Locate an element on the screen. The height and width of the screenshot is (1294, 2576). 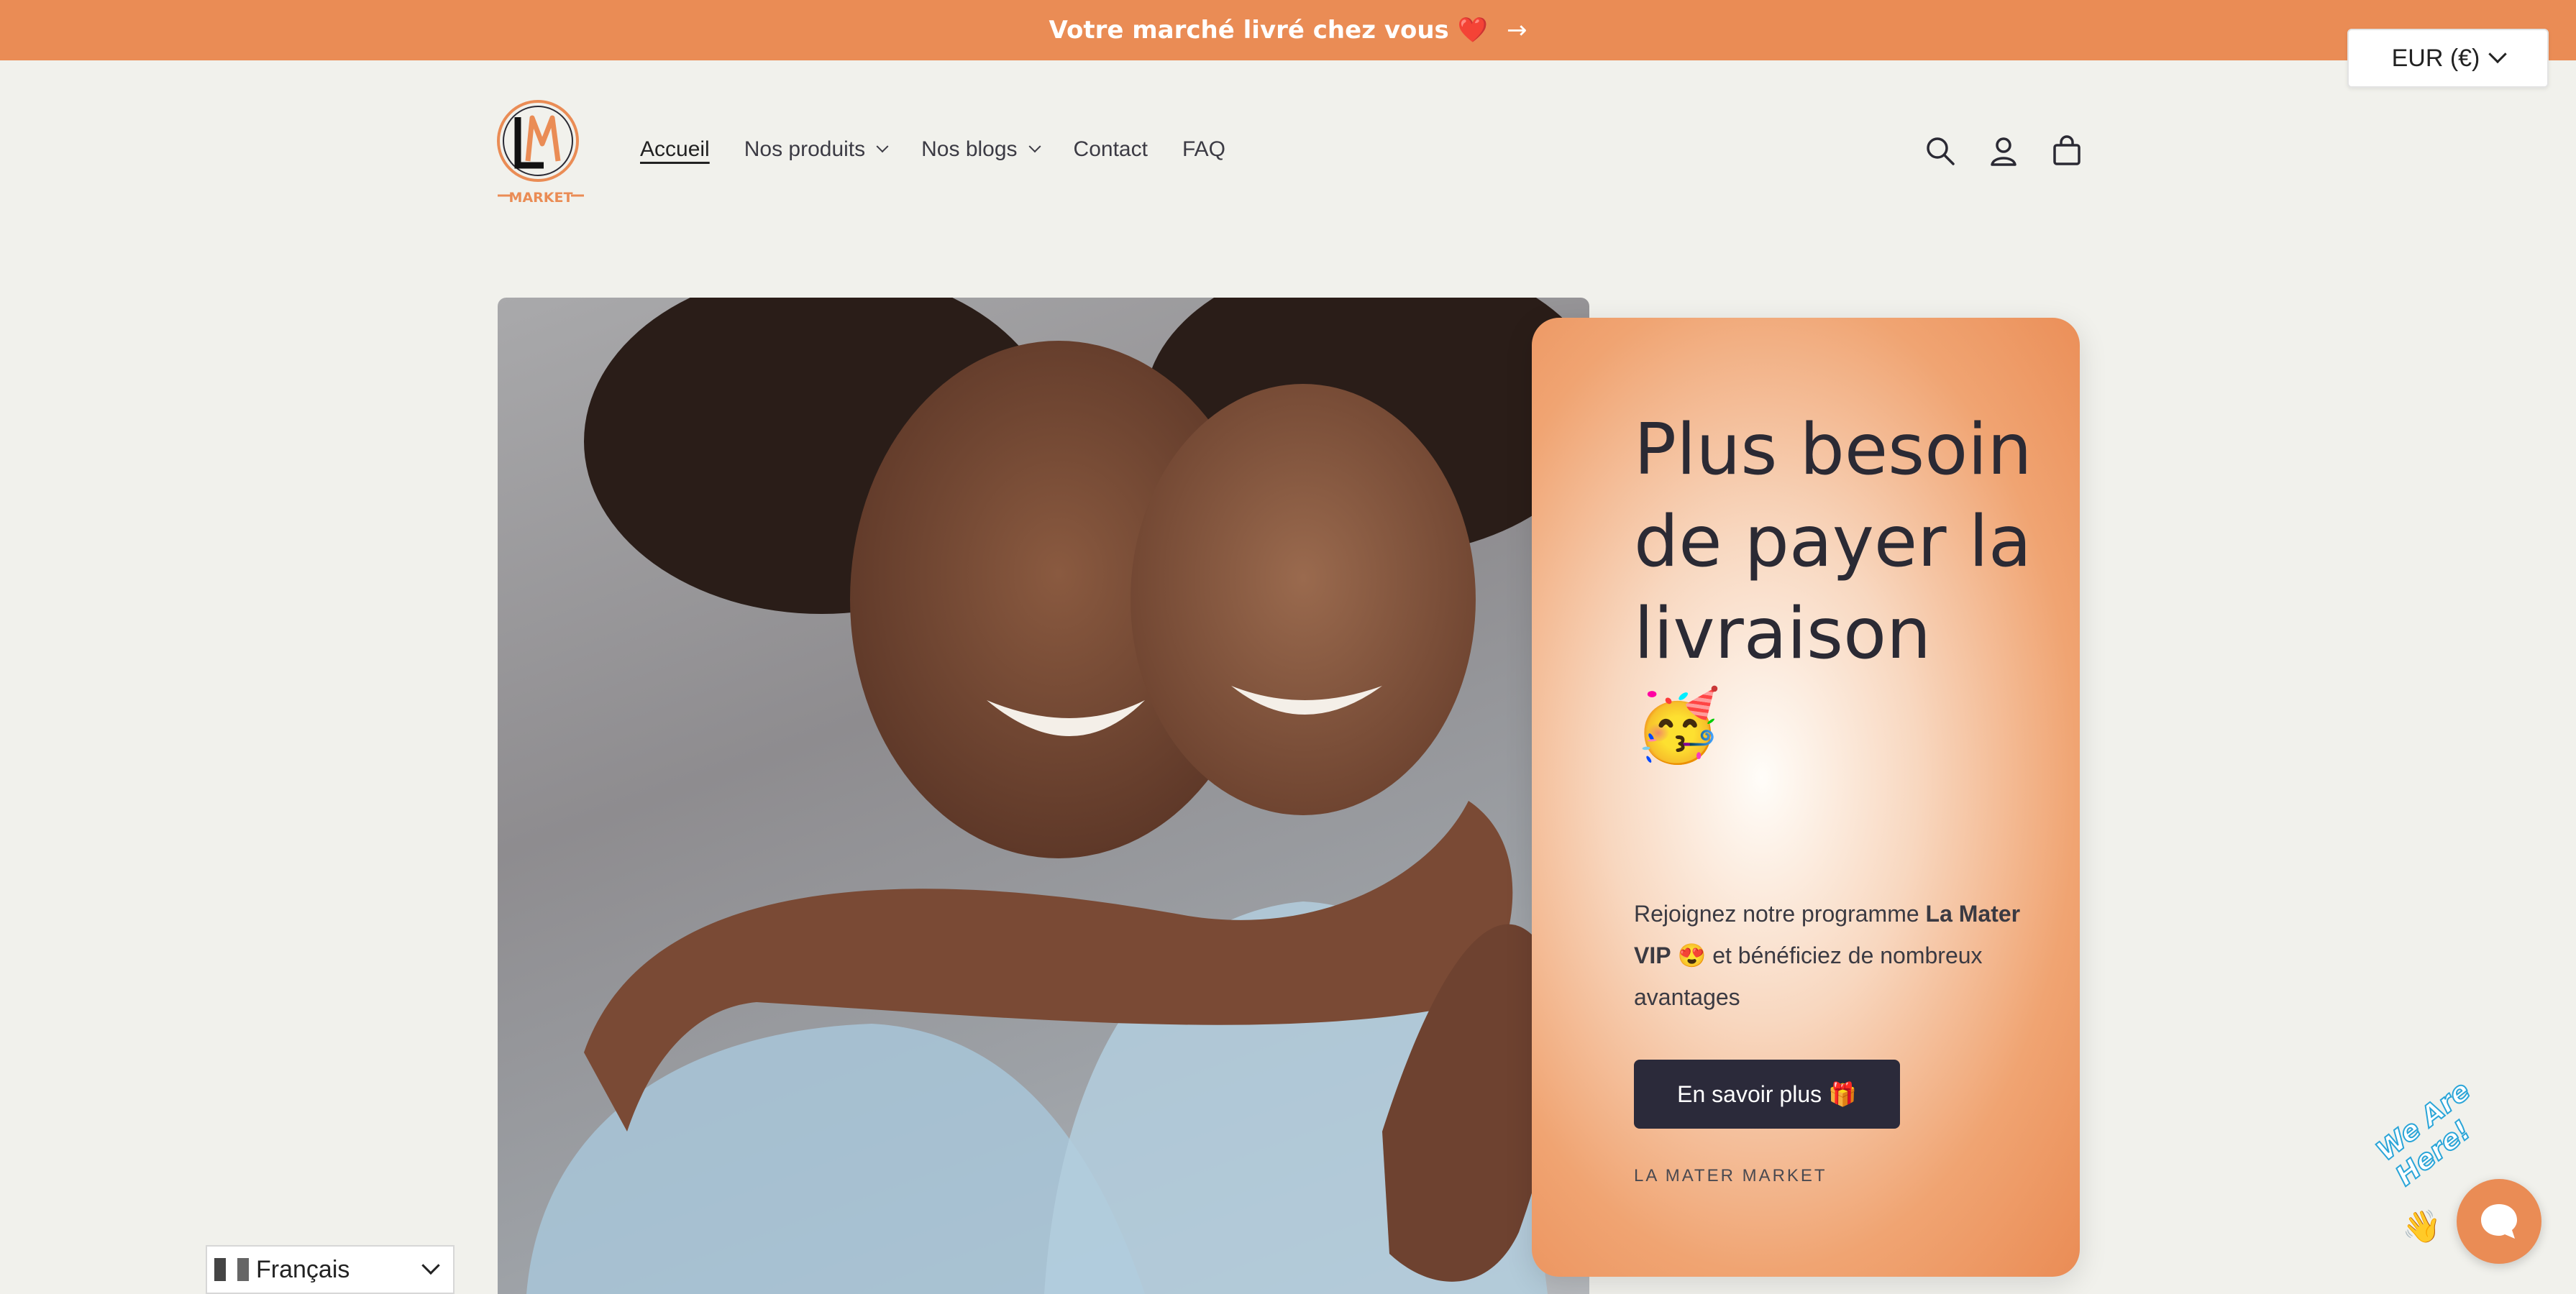
chat-button is located at coordinates (2499, 1221).